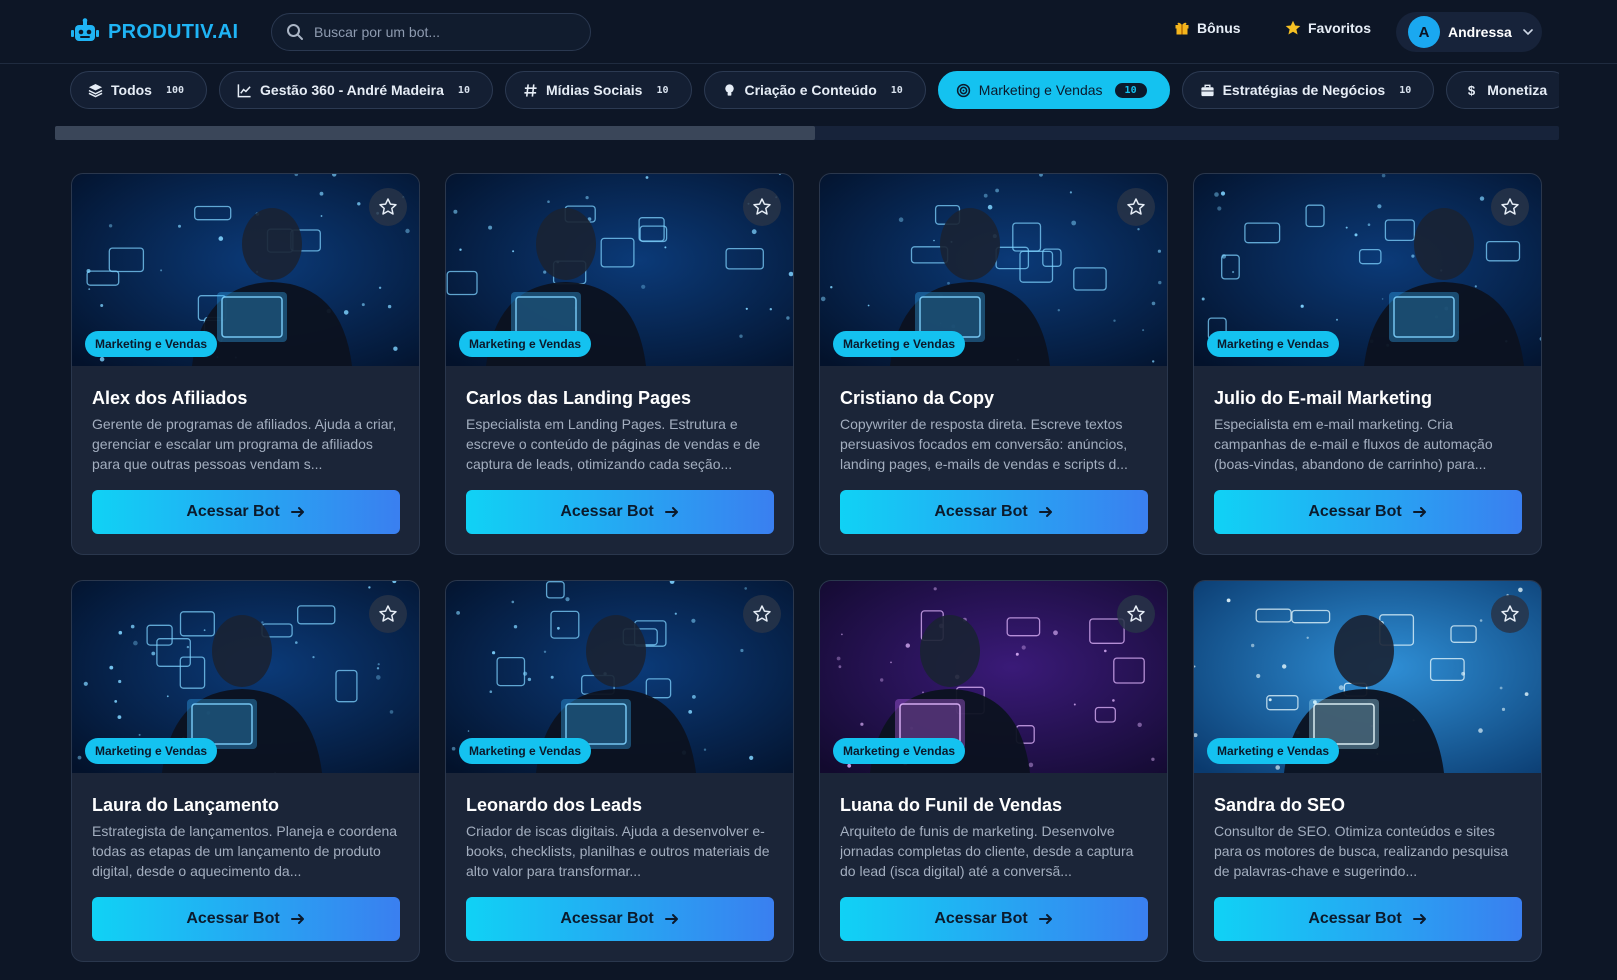 The height and width of the screenshot is (980, 1617). I want to click on bot-title: Laura do Lançamento, so click(186, 805).